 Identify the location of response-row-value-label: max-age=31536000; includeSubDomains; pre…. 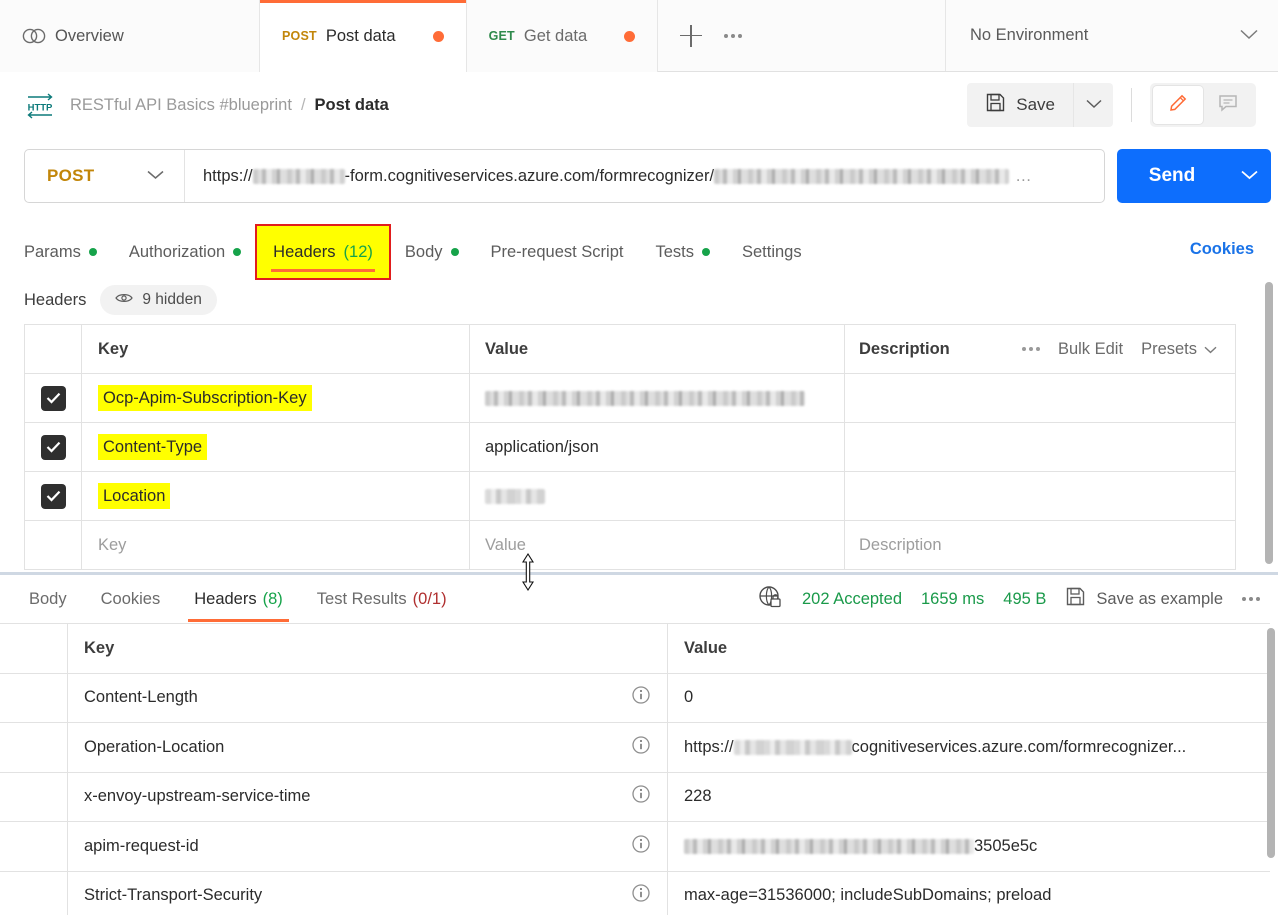
(868, 895).